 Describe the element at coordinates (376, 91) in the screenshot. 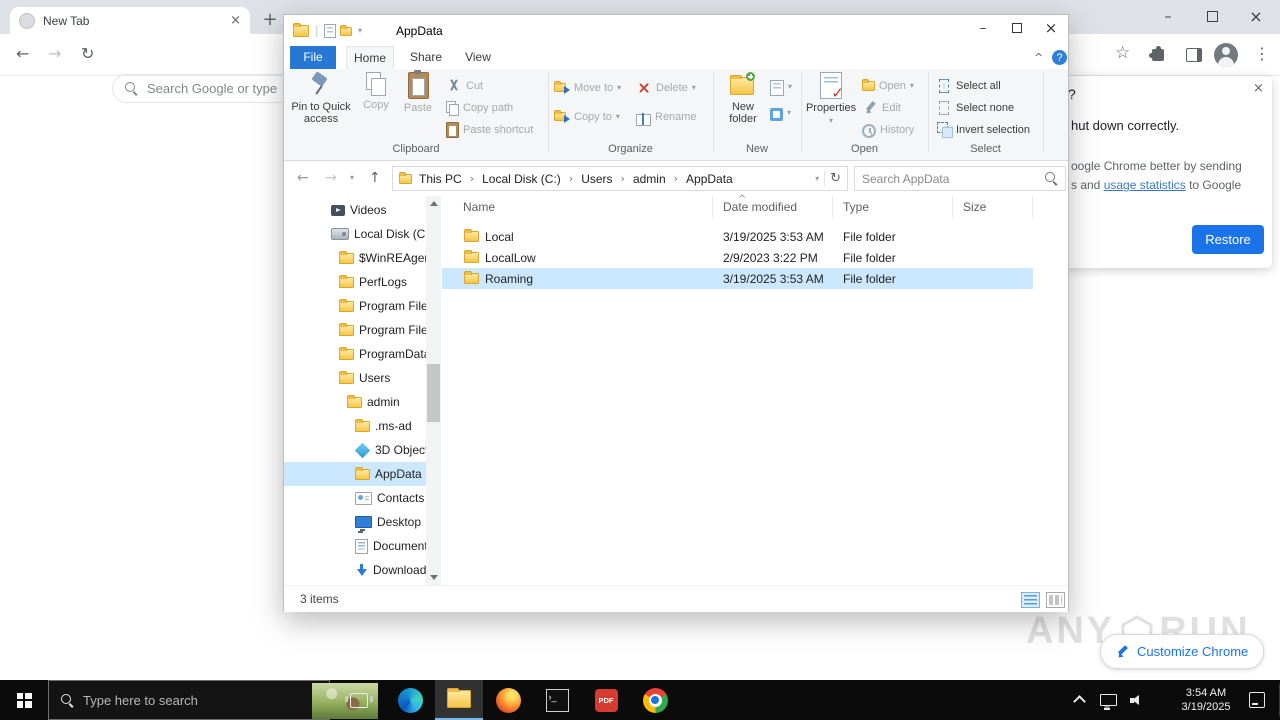

I see `copy-button: Copy` at that location.